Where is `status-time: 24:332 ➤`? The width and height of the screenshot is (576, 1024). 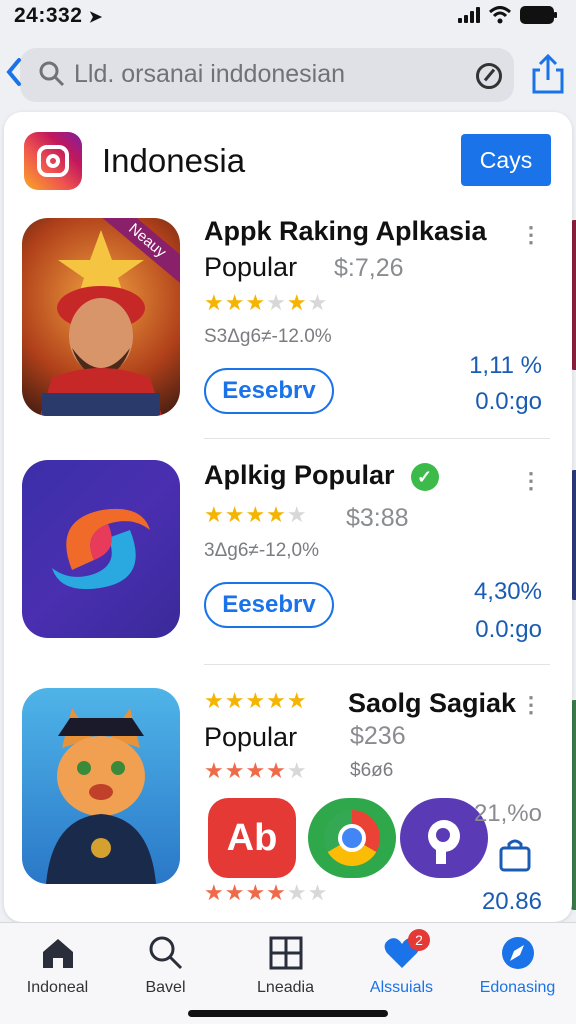
status-time: 24:332 ➤ is located at coordinates (58, 15).